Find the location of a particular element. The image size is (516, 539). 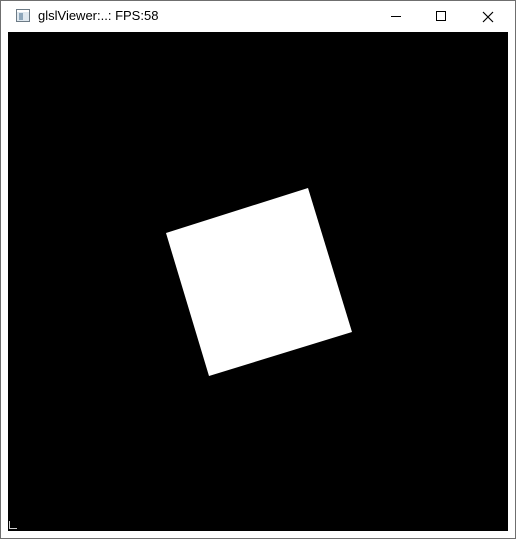

title-bar: glslViewer:..: FPS:58 is located at coordinates (258, 16).